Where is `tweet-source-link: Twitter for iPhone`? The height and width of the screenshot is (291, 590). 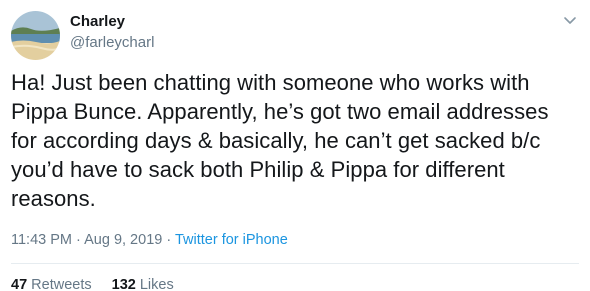
tweet-source-link: Twitter for iPhone is located at coordinates (231, 240).